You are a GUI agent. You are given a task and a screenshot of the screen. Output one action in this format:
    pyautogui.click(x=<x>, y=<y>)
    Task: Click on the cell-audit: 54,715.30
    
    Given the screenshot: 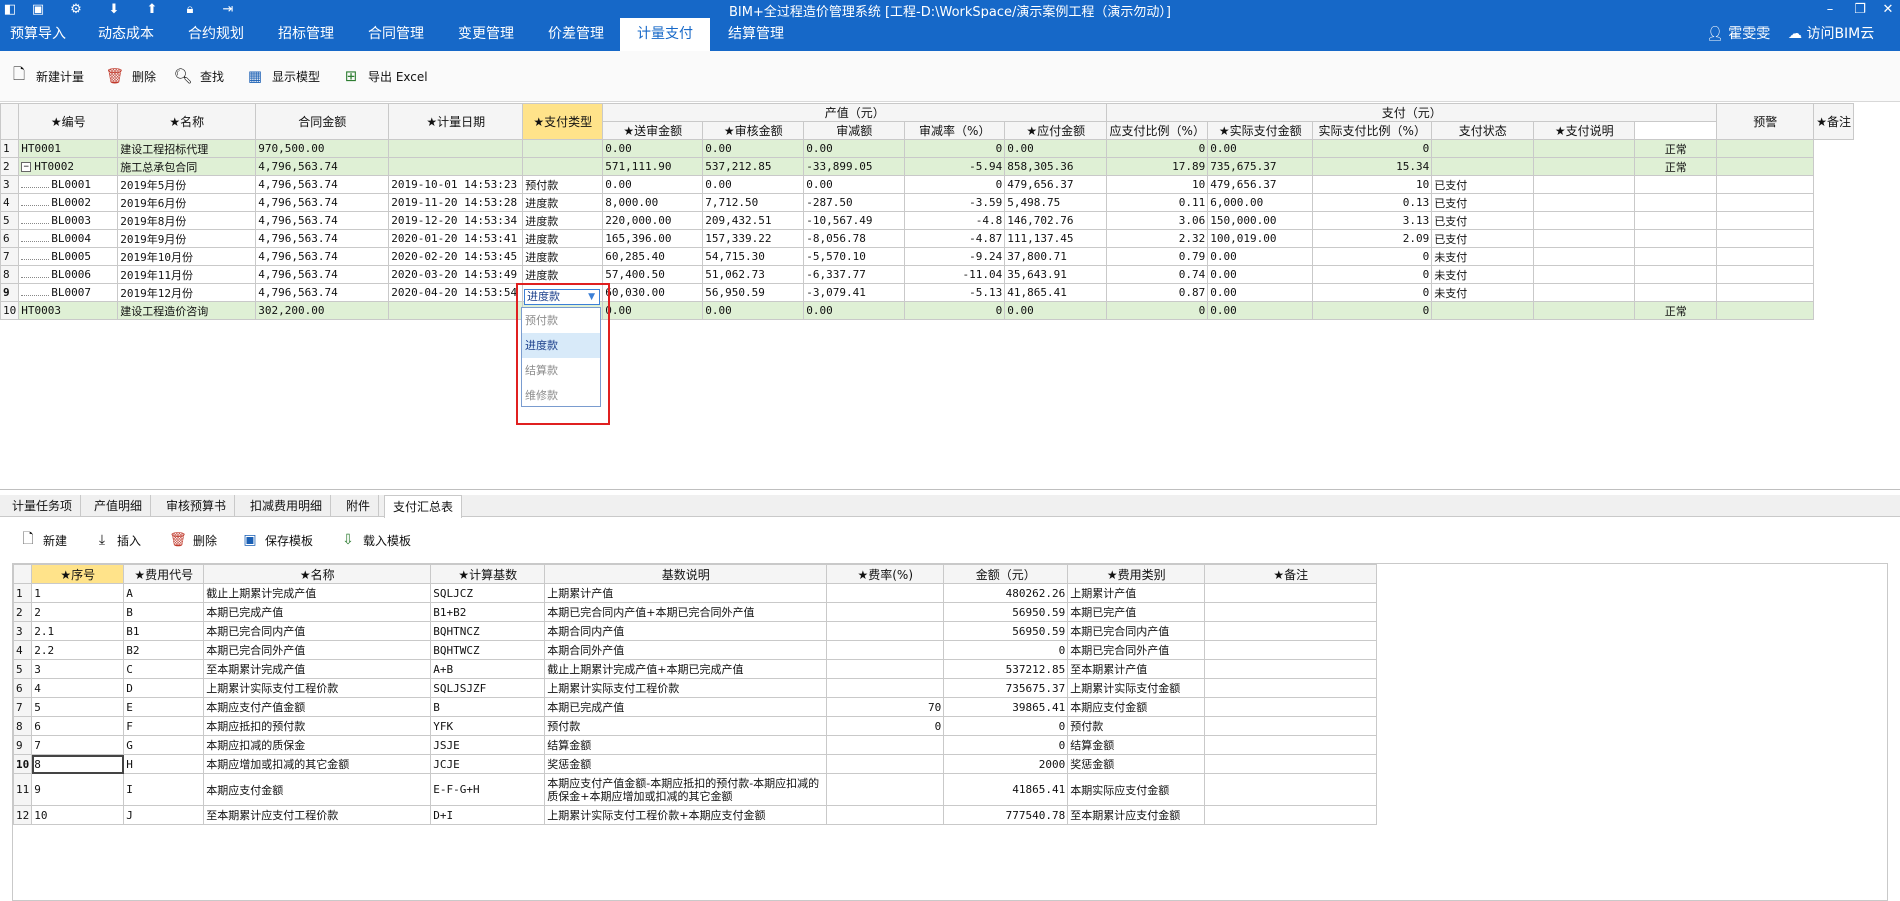 What is the action you would take?
    pyautogui.click(x=753, y=256)
    